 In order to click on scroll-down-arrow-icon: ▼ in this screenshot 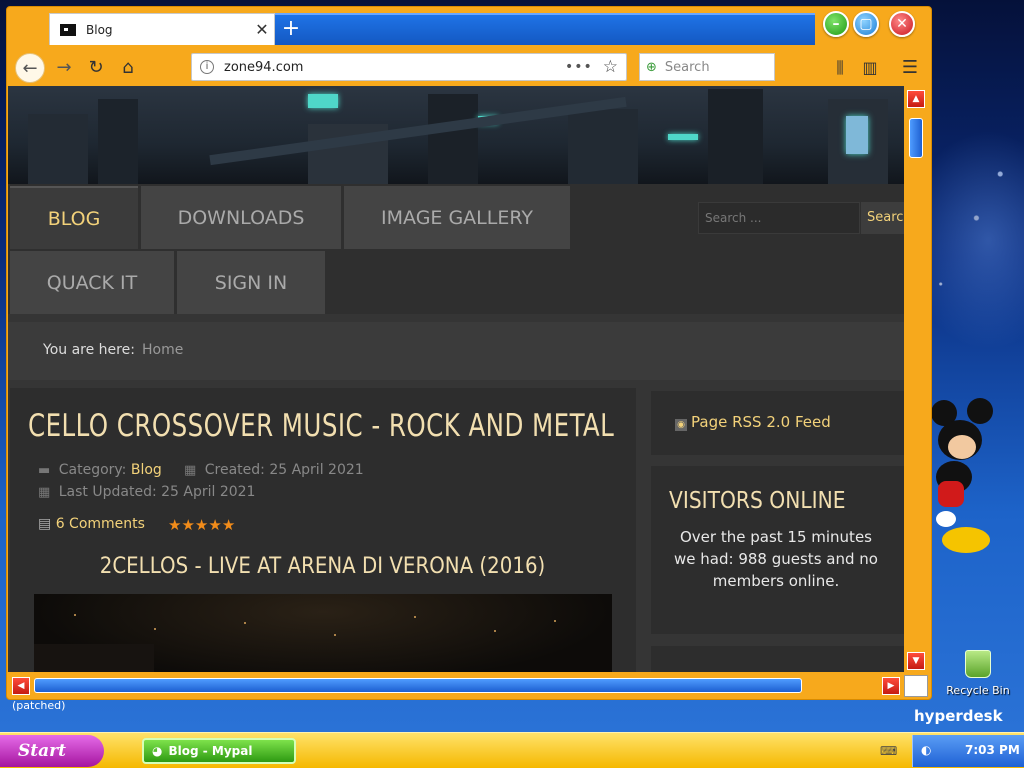, I will do `click(916, 661)`.